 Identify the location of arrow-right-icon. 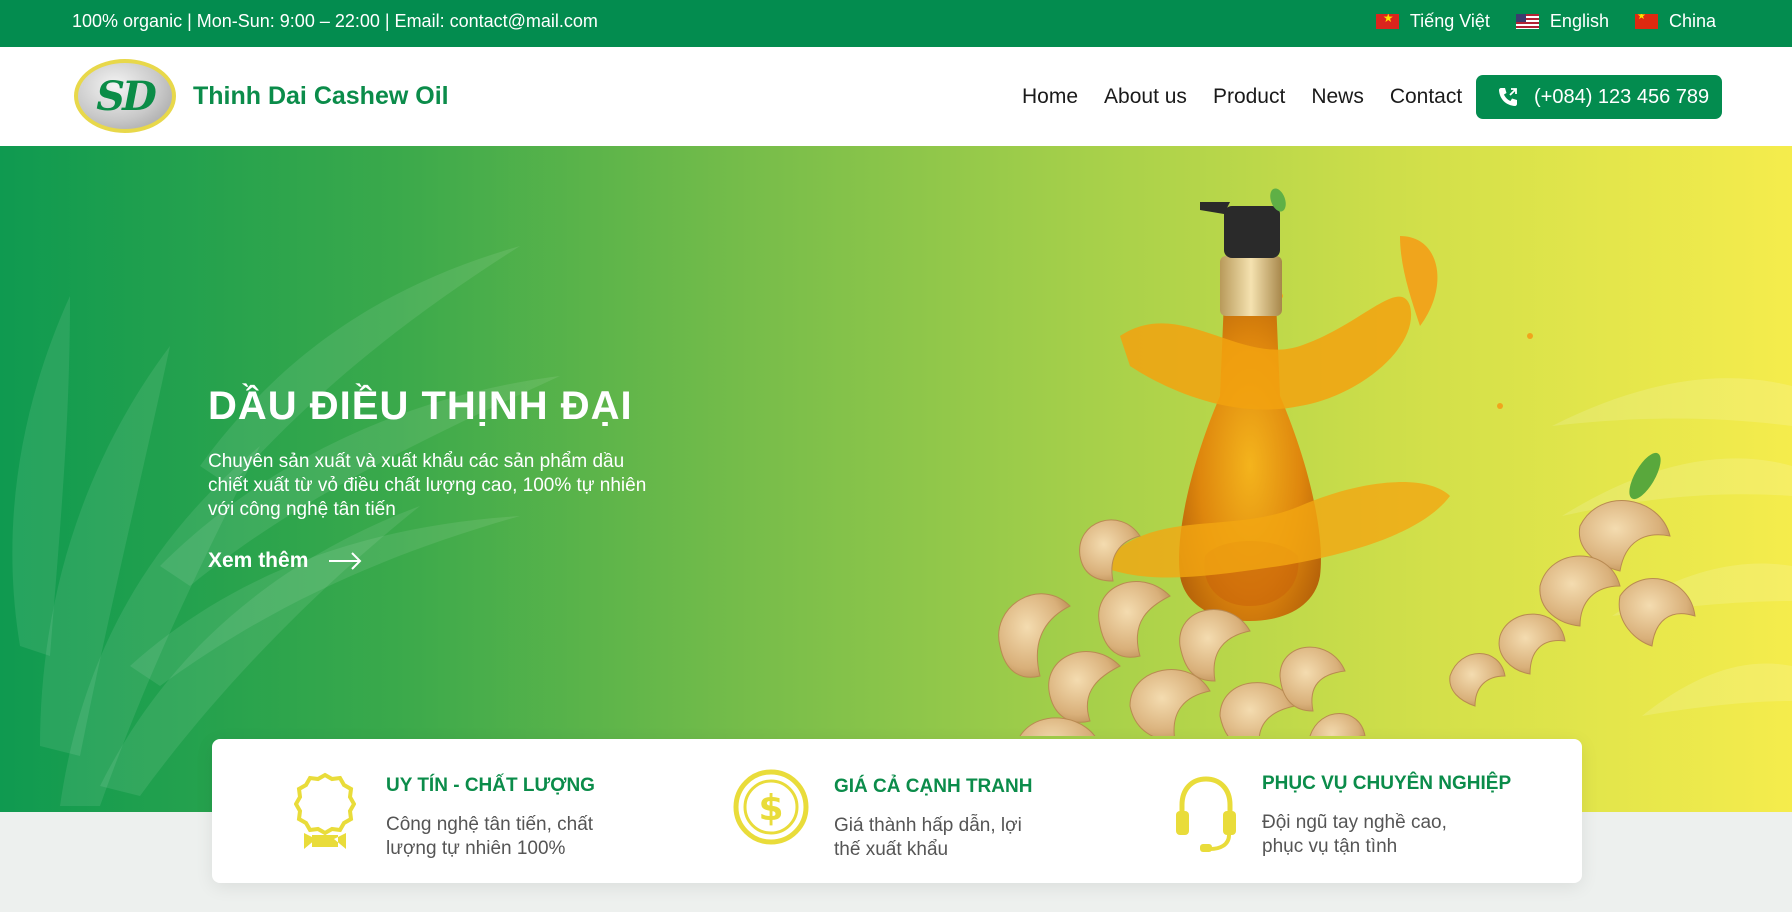
(345, 561).